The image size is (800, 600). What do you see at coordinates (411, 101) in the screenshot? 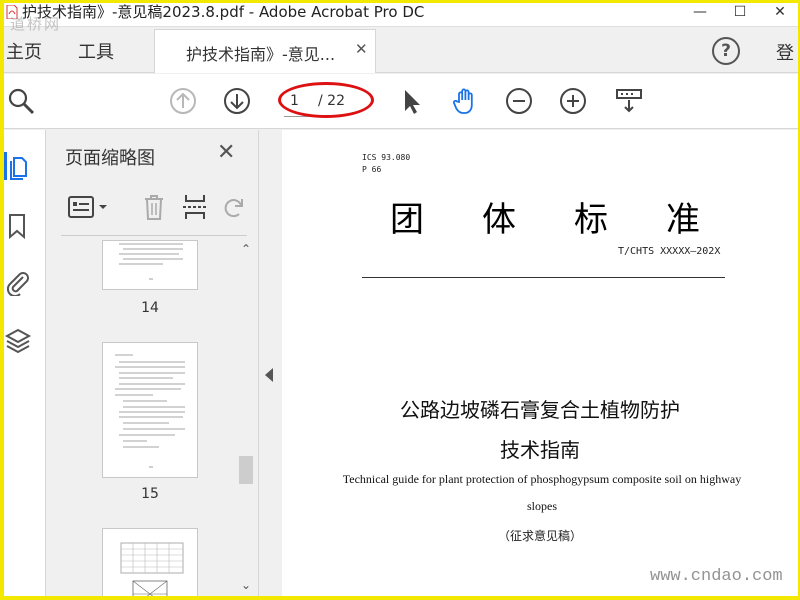
I see `select-arrow-icon` at bounding box center [411, 101].